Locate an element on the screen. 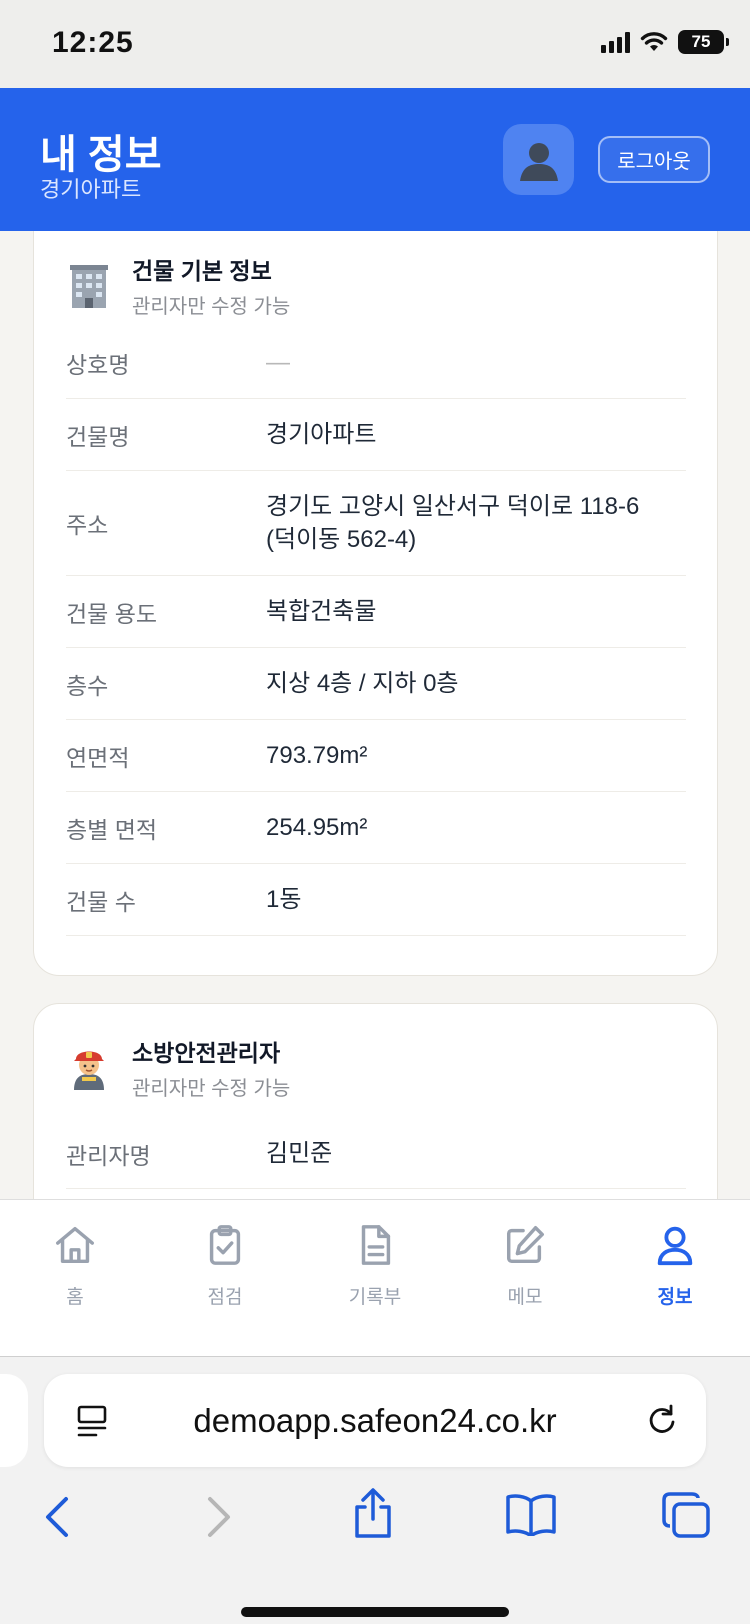 Image resolution: width=750 pixels, height=1624 pixels. tab-info: 정보 is located at coordinates (675, 1265).